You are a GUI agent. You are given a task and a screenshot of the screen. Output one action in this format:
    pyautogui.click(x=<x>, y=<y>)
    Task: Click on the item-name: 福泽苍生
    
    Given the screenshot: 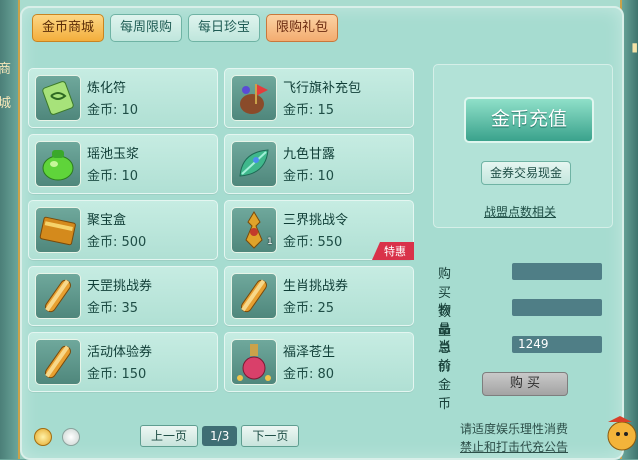 What is the action you would take?
    pyautogui.click(x=309, y=352)
    